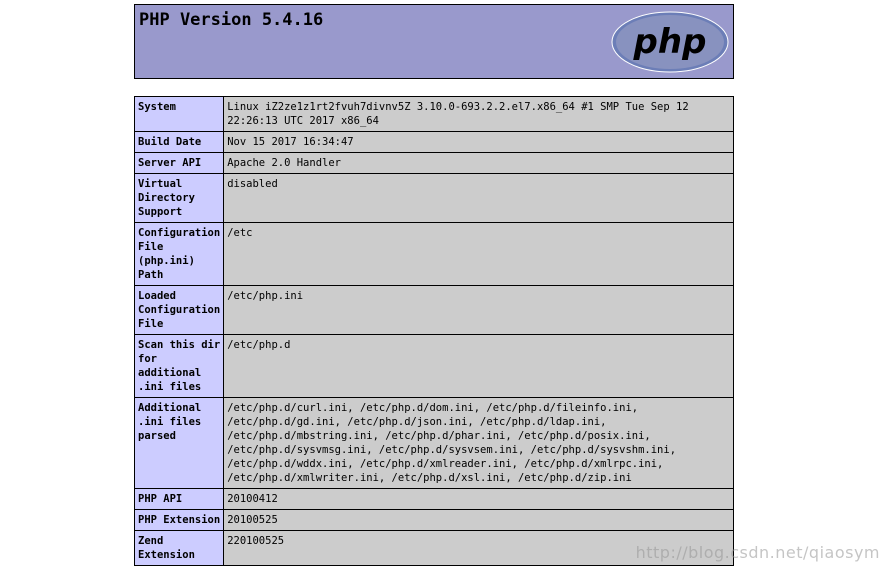  I want to click on watermark-text: http://blog.csdn.net/qiaosym, so click(757, 552).